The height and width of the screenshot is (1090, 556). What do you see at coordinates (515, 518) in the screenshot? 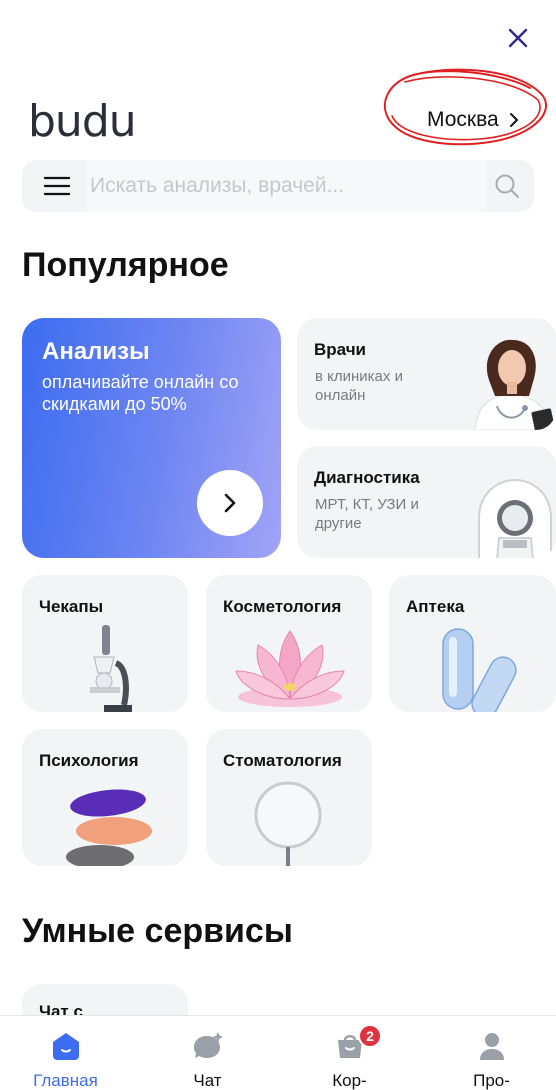
I see `ct-scanner-image` at bounding box center [515, 518].